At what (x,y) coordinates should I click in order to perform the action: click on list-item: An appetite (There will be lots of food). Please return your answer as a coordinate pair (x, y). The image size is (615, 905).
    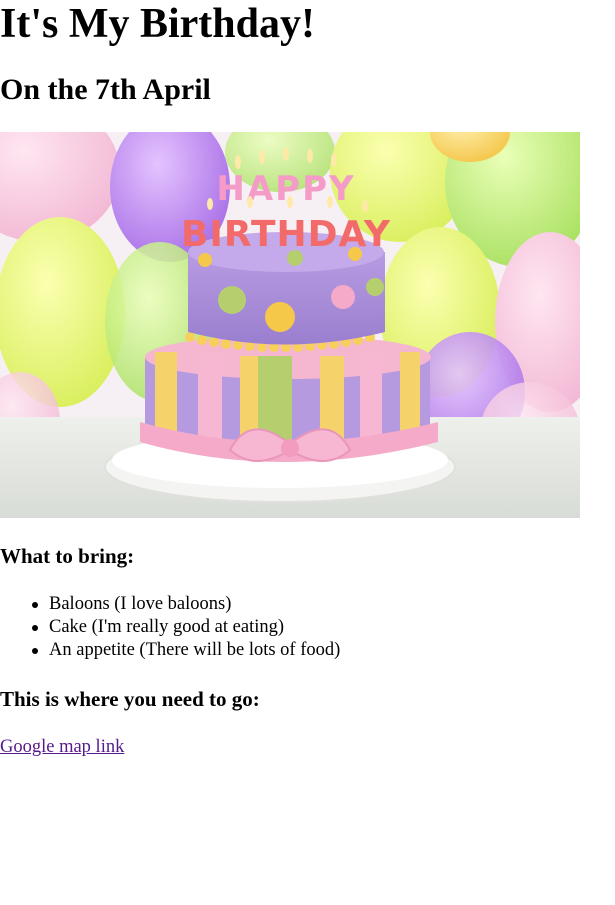
    Looking at the image, I should click on (186, 650).